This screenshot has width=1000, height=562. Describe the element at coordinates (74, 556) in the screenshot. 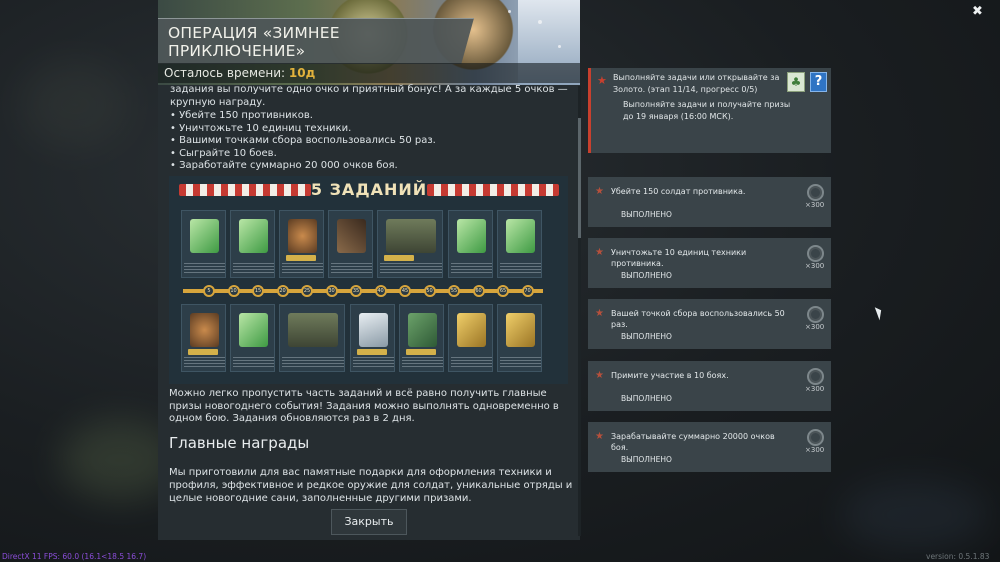

I see `fps-counter: DirectX 11 FPS: 60.0 (16.1<18.5 16.7)` at that location.